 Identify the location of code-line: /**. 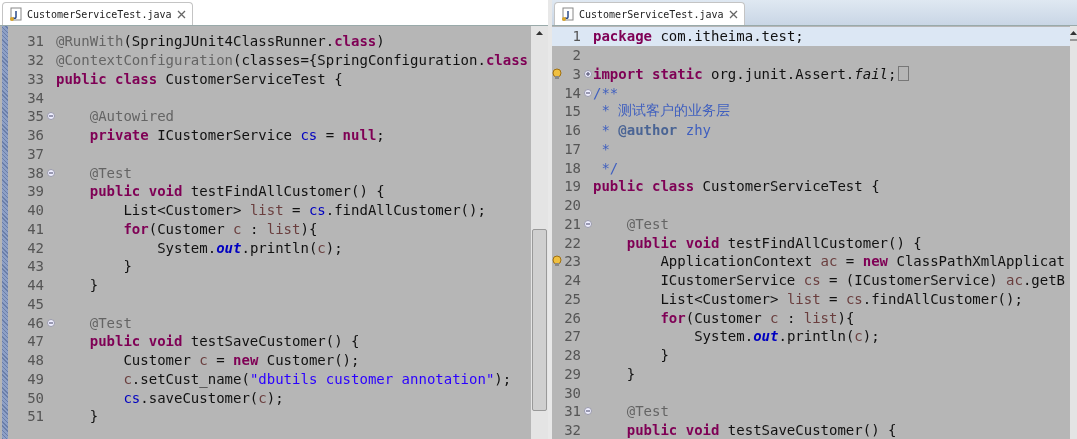
(606, 92).